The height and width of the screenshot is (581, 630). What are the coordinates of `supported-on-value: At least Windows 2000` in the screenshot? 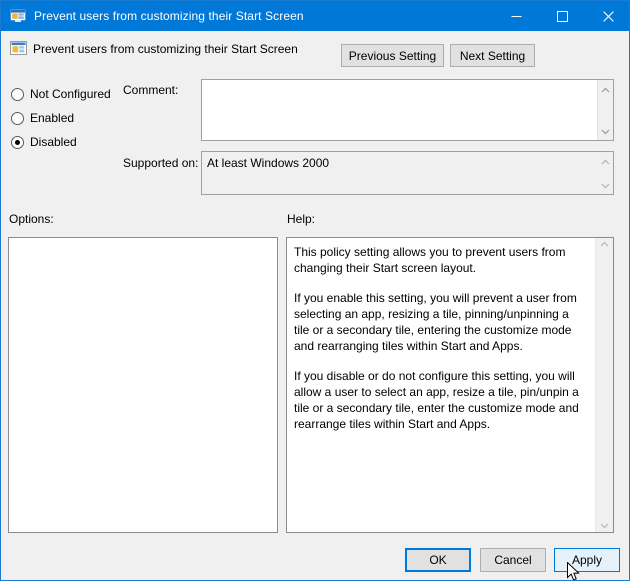 It's located at (268, 163).